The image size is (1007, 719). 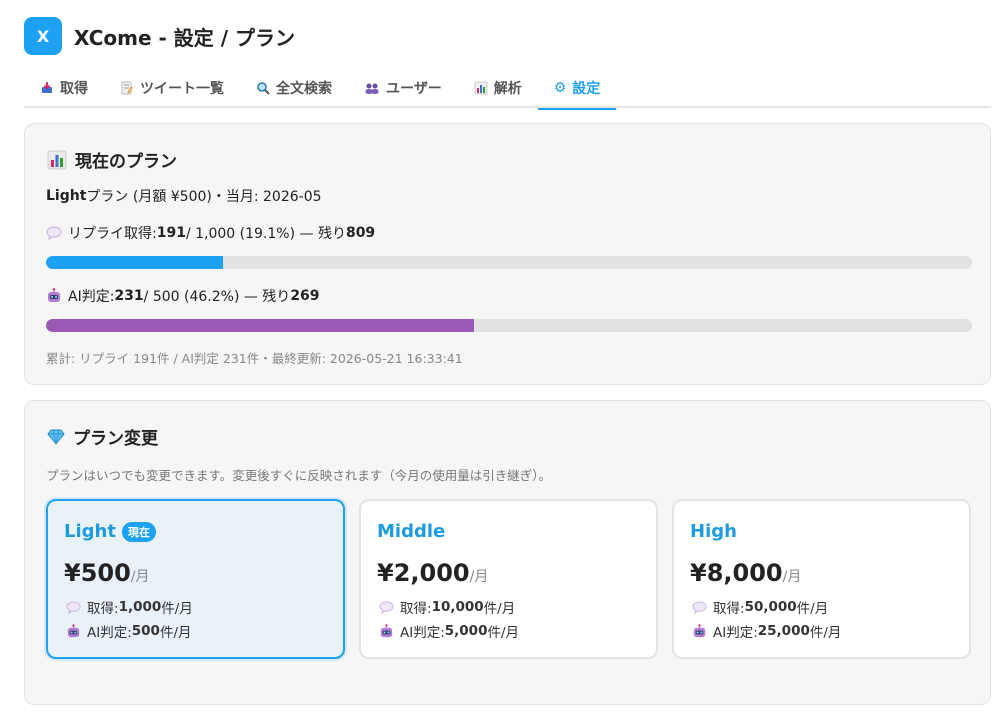 I want to click on ai-progress-bar, so click(x=509, y=325).